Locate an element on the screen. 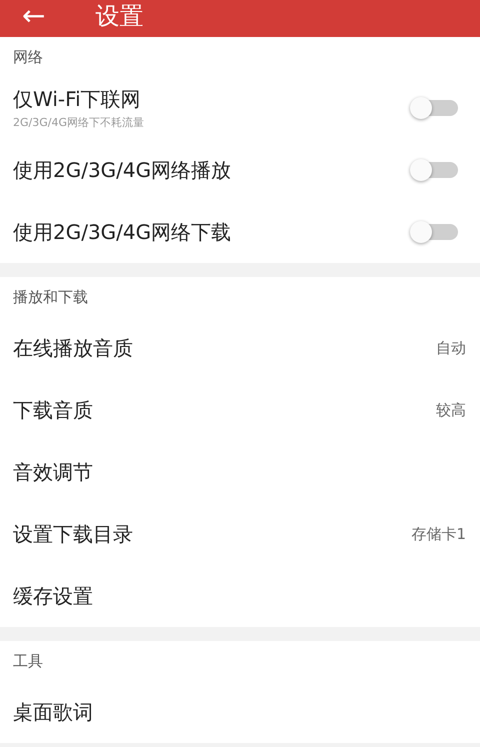 The height and width of the screenshot is (747, 480). setting-label: 使用2G/3G/4G网络播放 is located at coordinates (122, 170).